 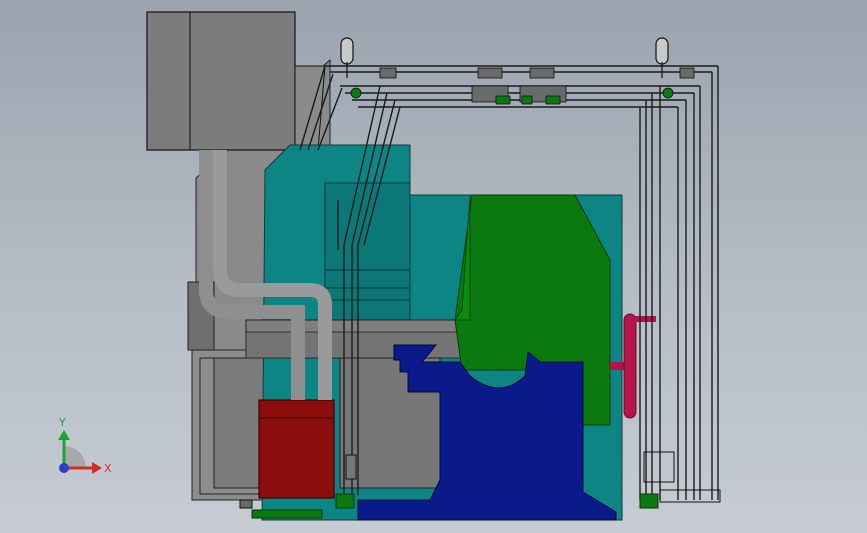 I want to click on y-axis-label: Y, so click(x=62, y=422).